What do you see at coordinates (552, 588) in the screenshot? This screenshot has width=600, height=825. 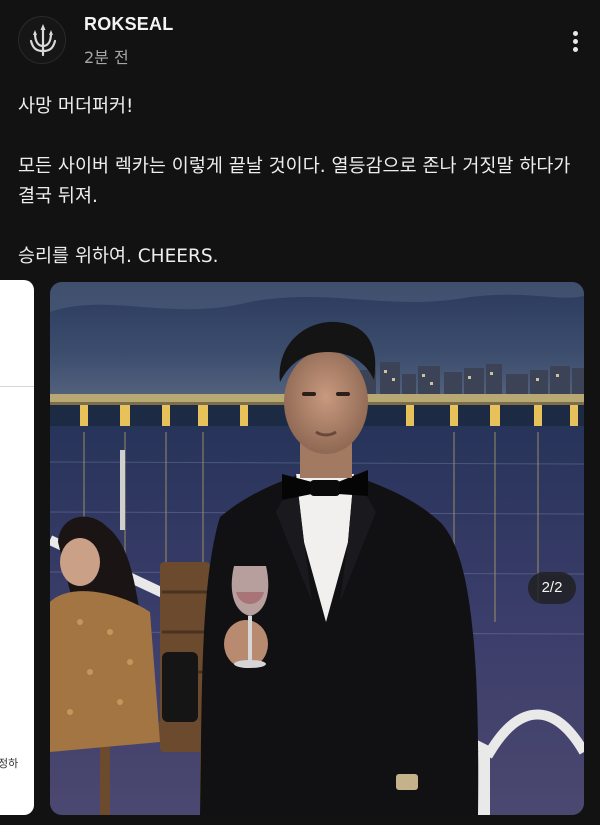 I see `image-page-indicator: 2/2` at bounding box center [552, 588].